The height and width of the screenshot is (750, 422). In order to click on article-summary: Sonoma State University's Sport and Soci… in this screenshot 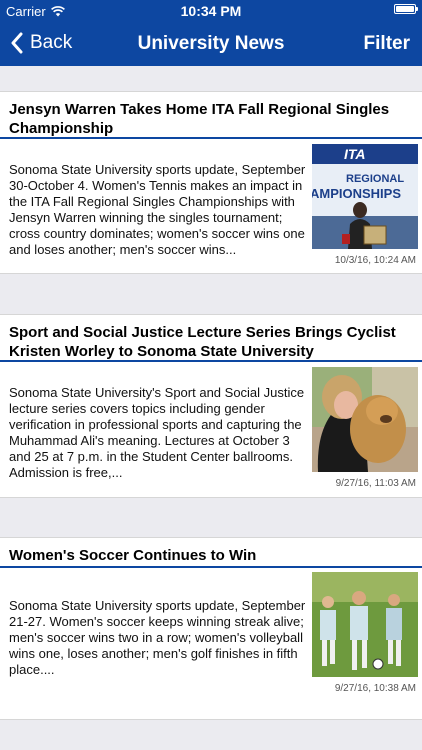, I will do `click(157, 432)`.